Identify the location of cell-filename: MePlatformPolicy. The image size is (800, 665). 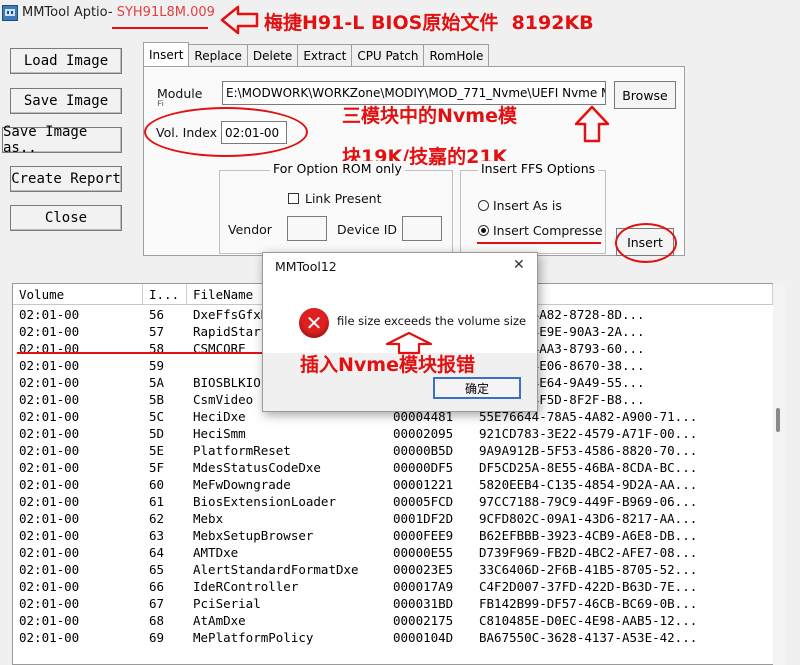
(253, 637).